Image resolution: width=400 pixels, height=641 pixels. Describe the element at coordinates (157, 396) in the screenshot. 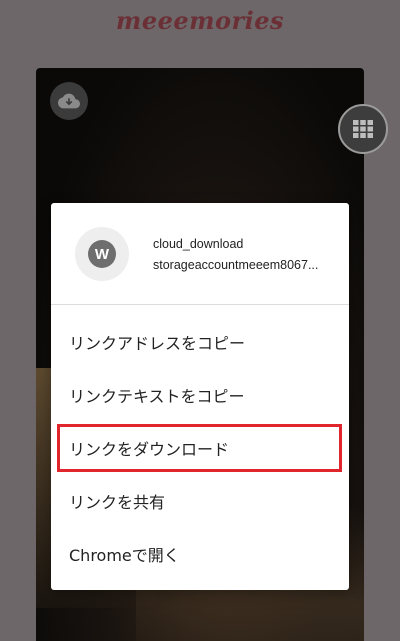

I see `menu-item-label: リンクテキストをコピー` at that location.